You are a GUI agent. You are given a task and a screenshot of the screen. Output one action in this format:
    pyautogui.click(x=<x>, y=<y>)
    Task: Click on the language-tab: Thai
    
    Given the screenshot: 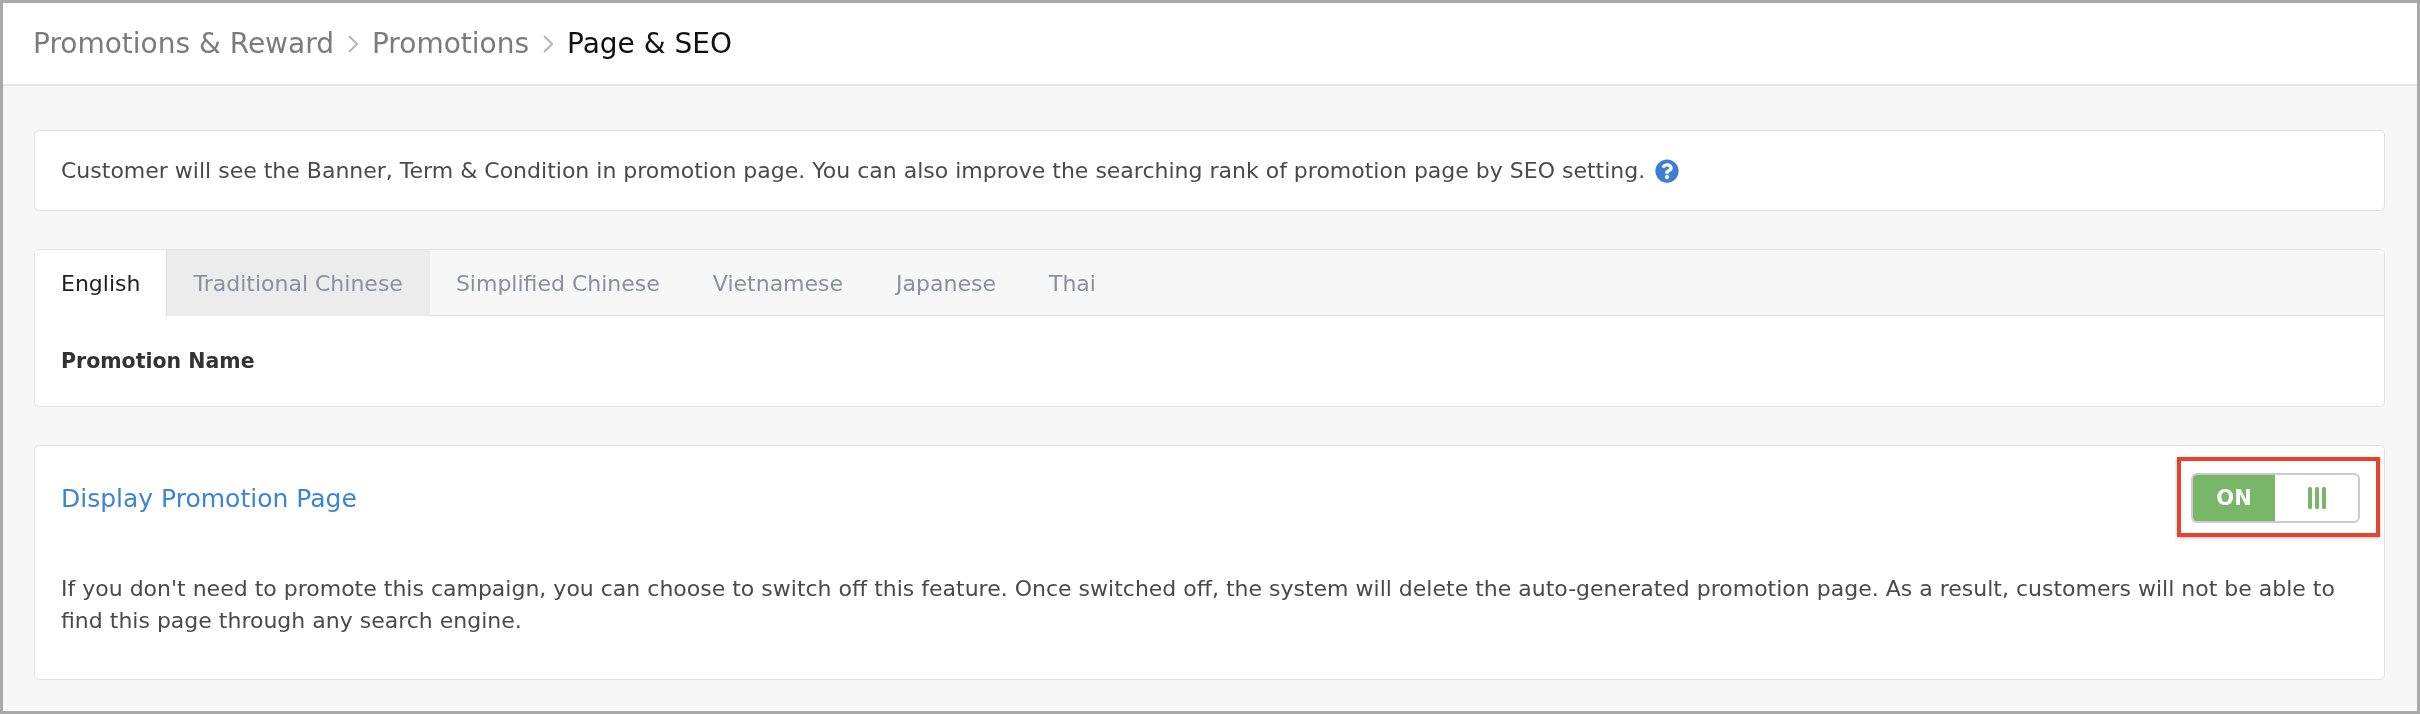 What is the action you would take?
    pyautogui.click(x=1073, y=283)
    